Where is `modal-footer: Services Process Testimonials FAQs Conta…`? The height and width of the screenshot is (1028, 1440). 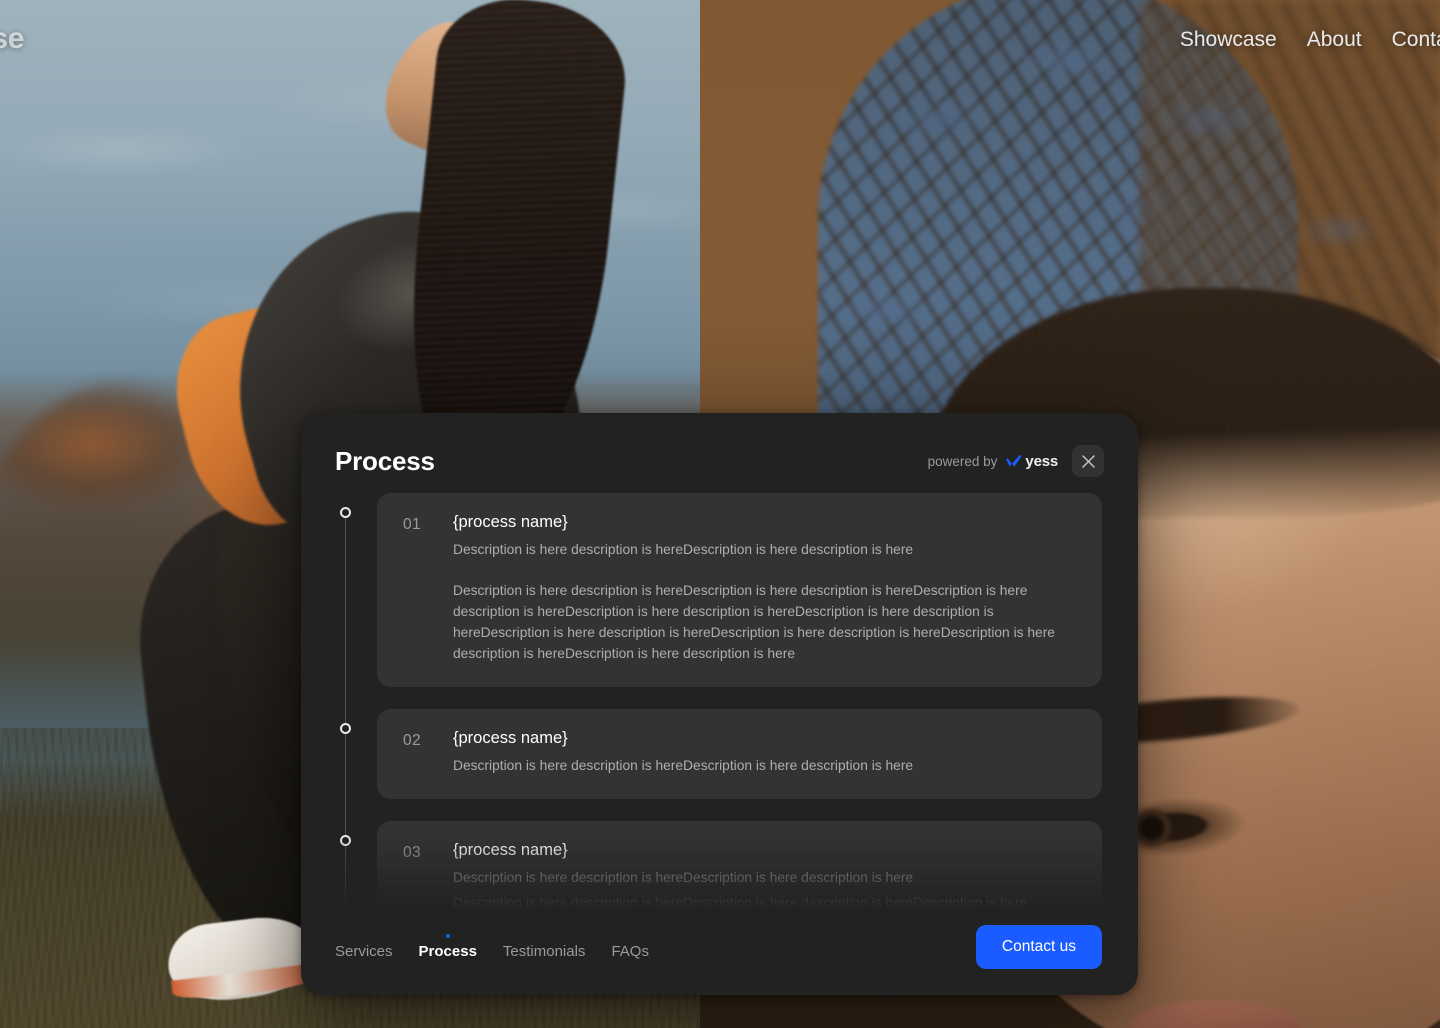
modal-footer: Services Process Testimonials FAQs Conta… is located at coordinates (719, 953).